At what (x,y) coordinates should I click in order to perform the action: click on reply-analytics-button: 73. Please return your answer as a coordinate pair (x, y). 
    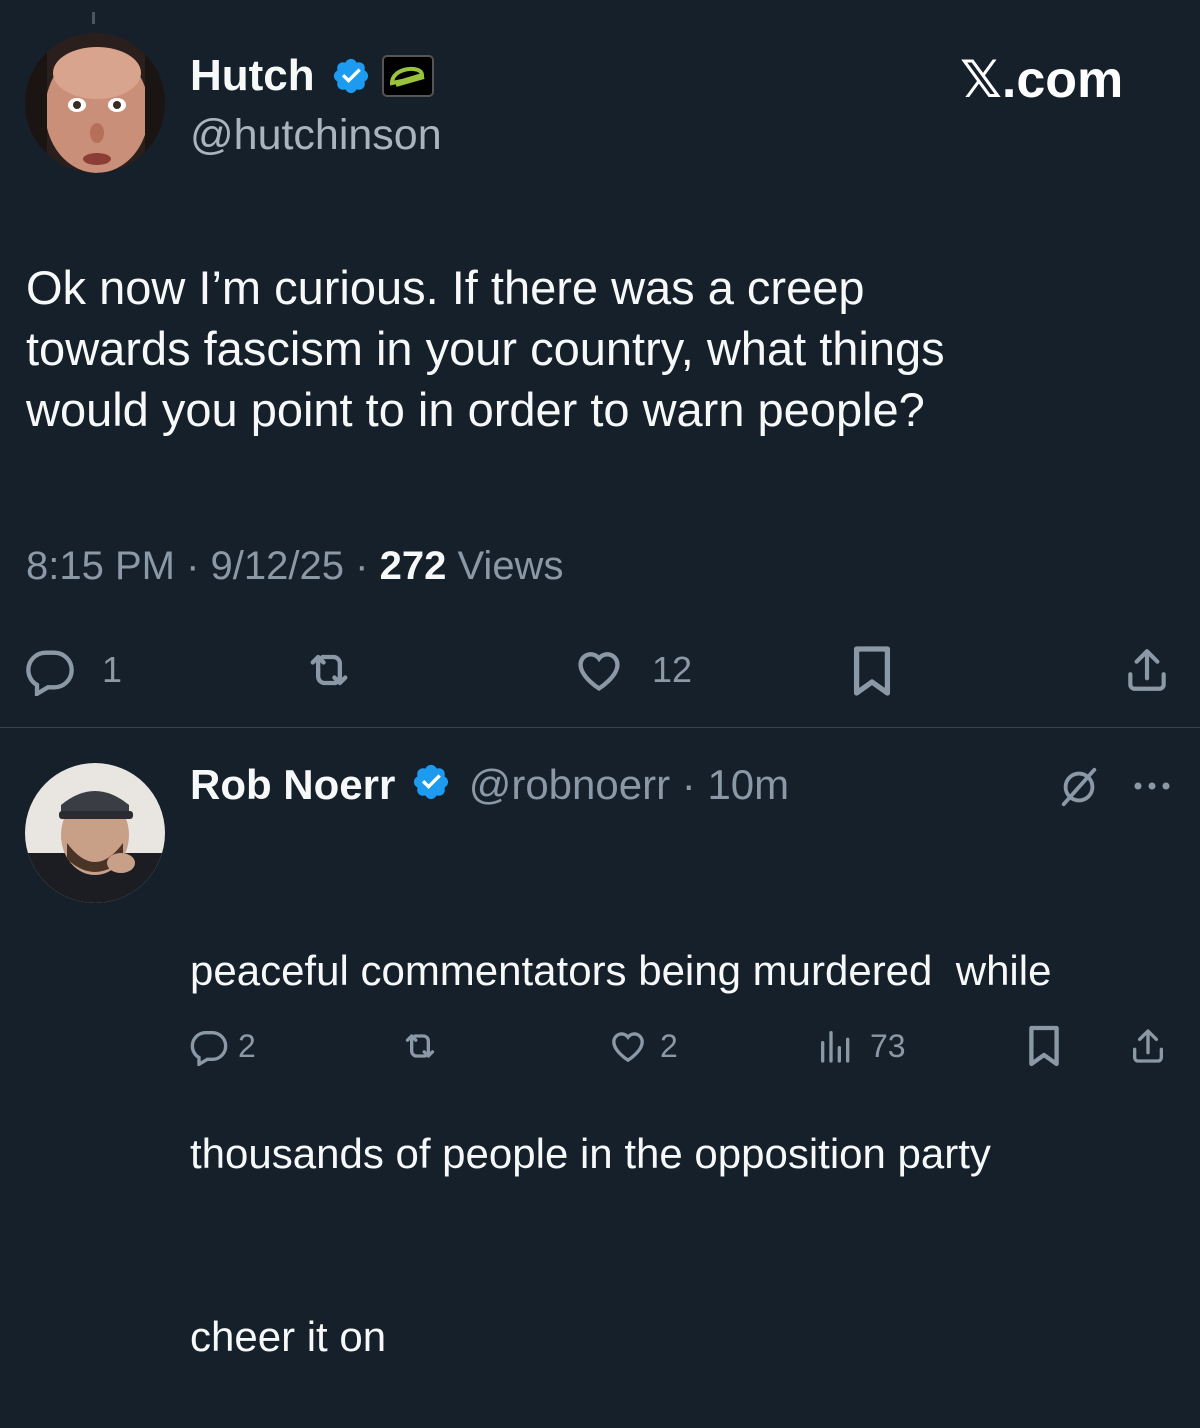
    Looking at the image, I should click on (861, 1046).